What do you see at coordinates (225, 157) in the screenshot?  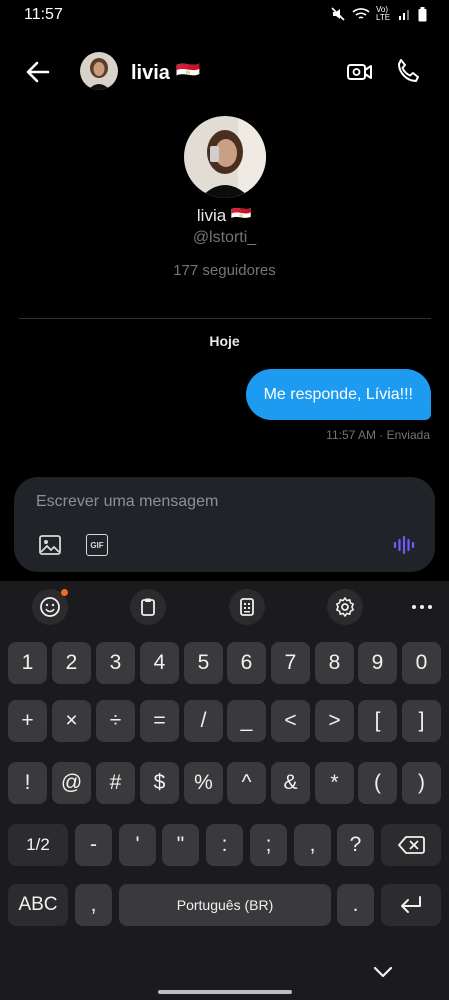 I see `profile-avatar` at bounding box center [225, 157].